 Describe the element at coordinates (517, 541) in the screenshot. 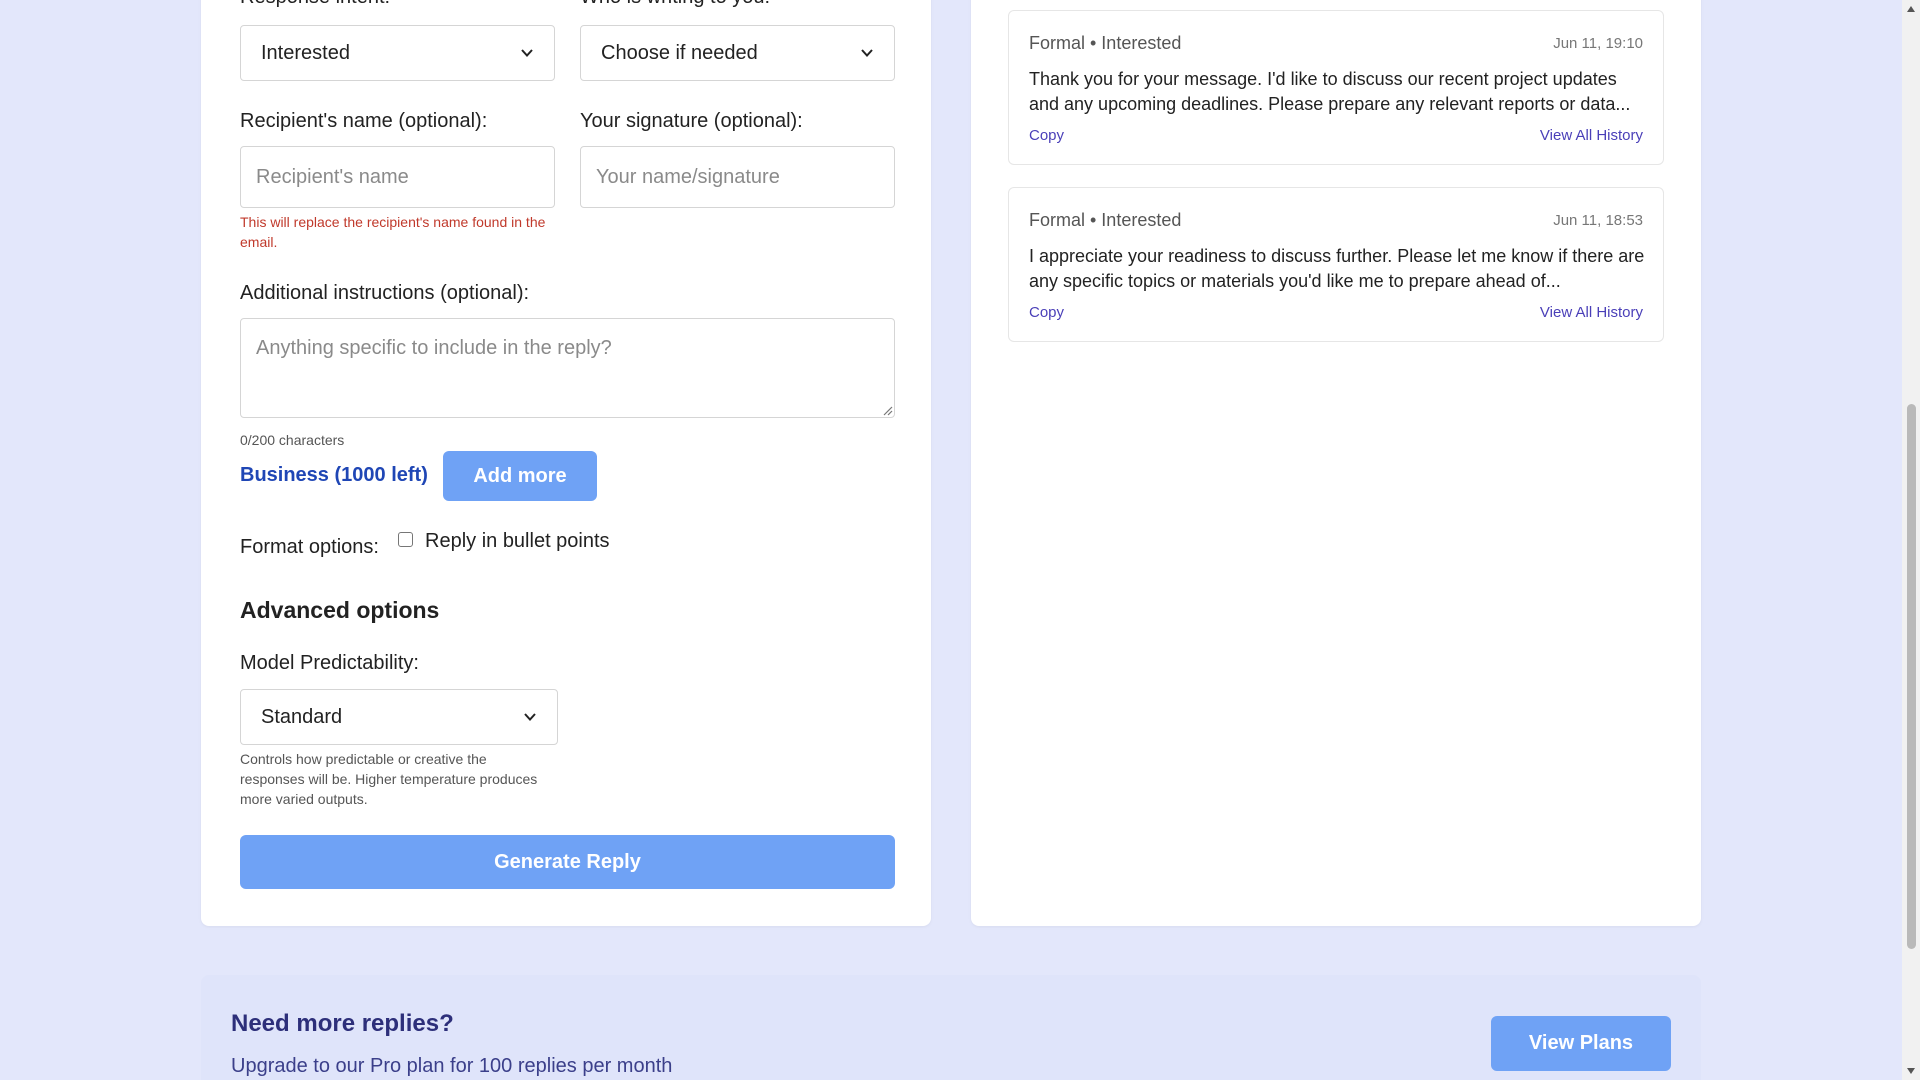

I see `bullet-points-label: Reply in bullet points` at that location.